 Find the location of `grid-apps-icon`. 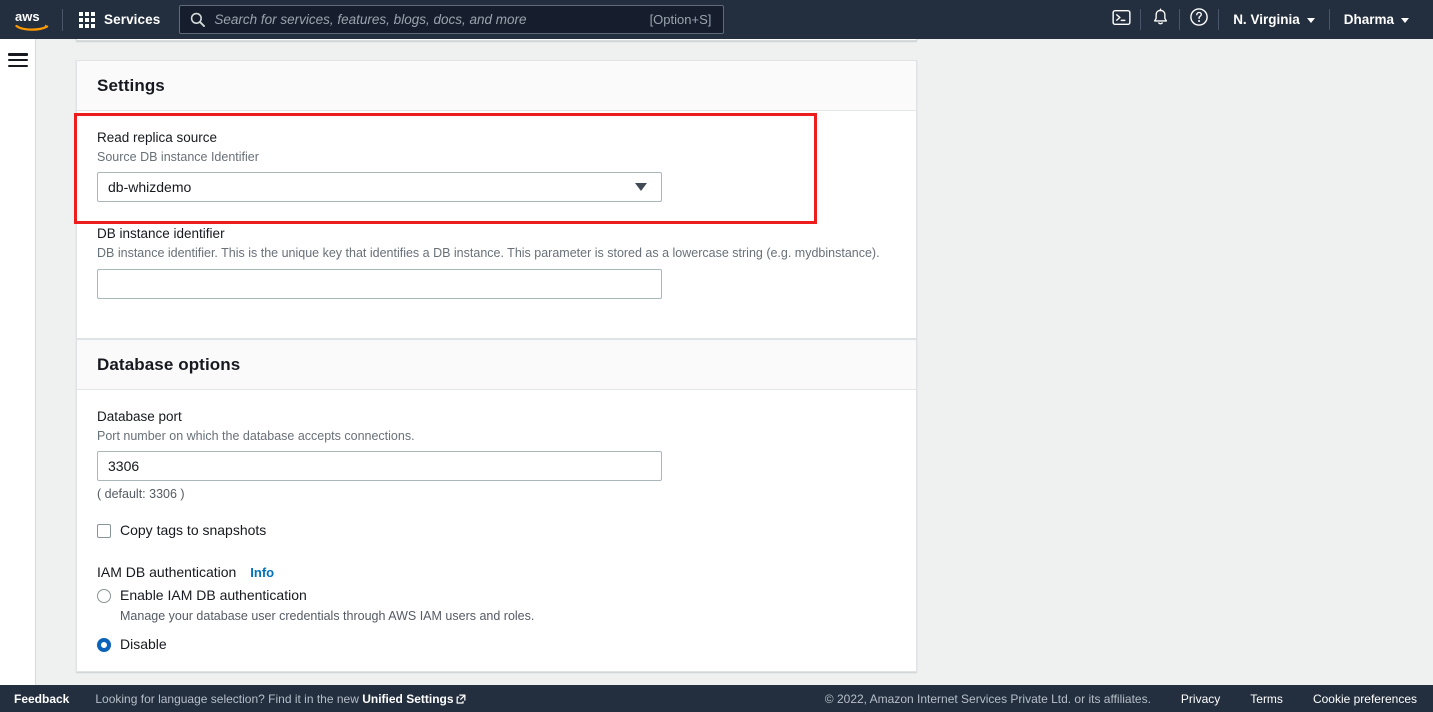

grid-apps-icon is located at coordinates (87, 19).